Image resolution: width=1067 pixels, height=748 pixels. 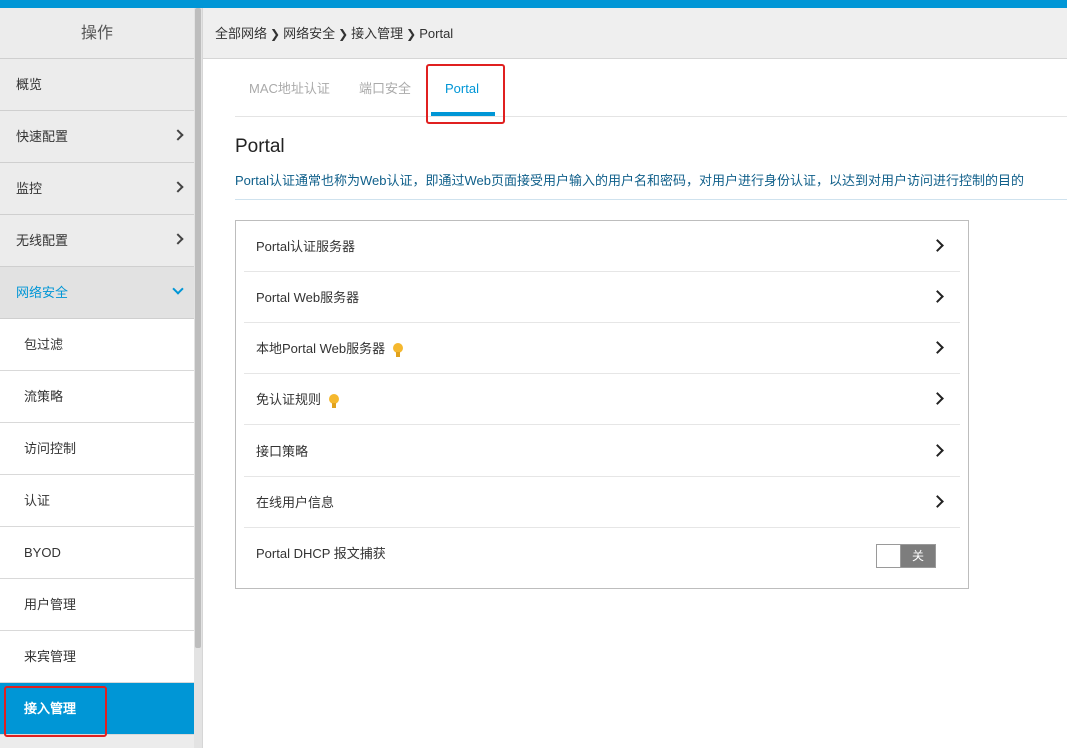 I want to click on row-local-portal-web-server: 本地Portal Web服务器, so click(x=602, y=348).